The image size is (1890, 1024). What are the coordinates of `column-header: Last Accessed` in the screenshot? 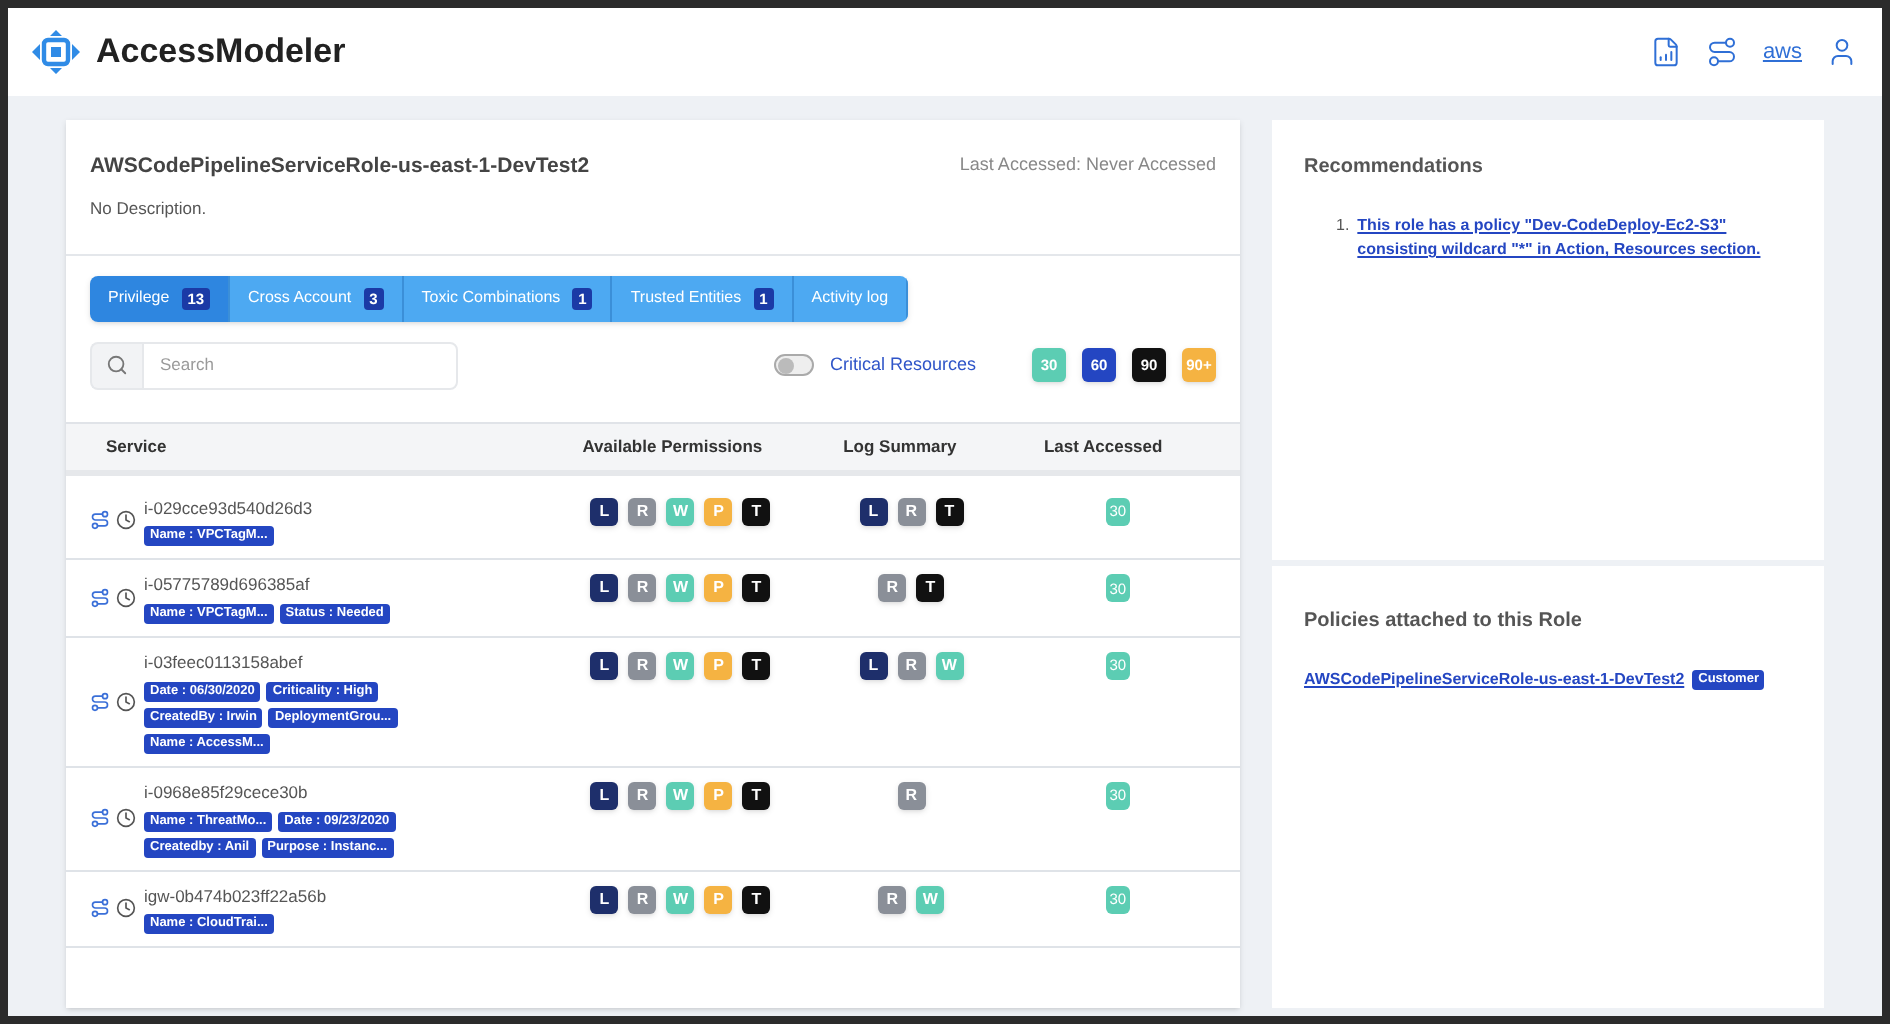 It's located at (1103, 446).